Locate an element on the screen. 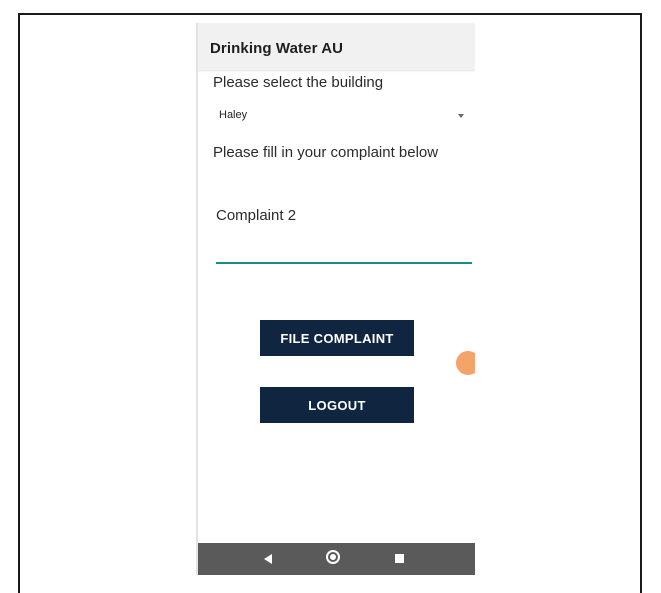  complaint-input: Complaint 2 is located at coordinates (344, 232).